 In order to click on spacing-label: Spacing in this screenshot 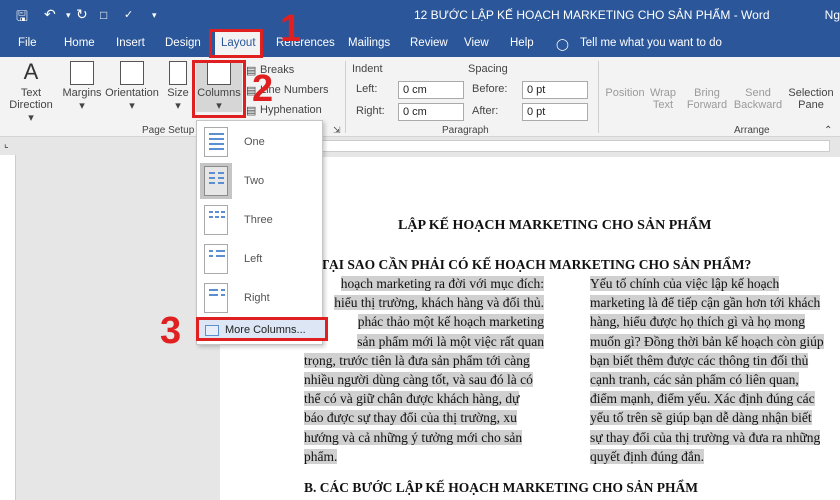, I will do `click(488, 69)`.